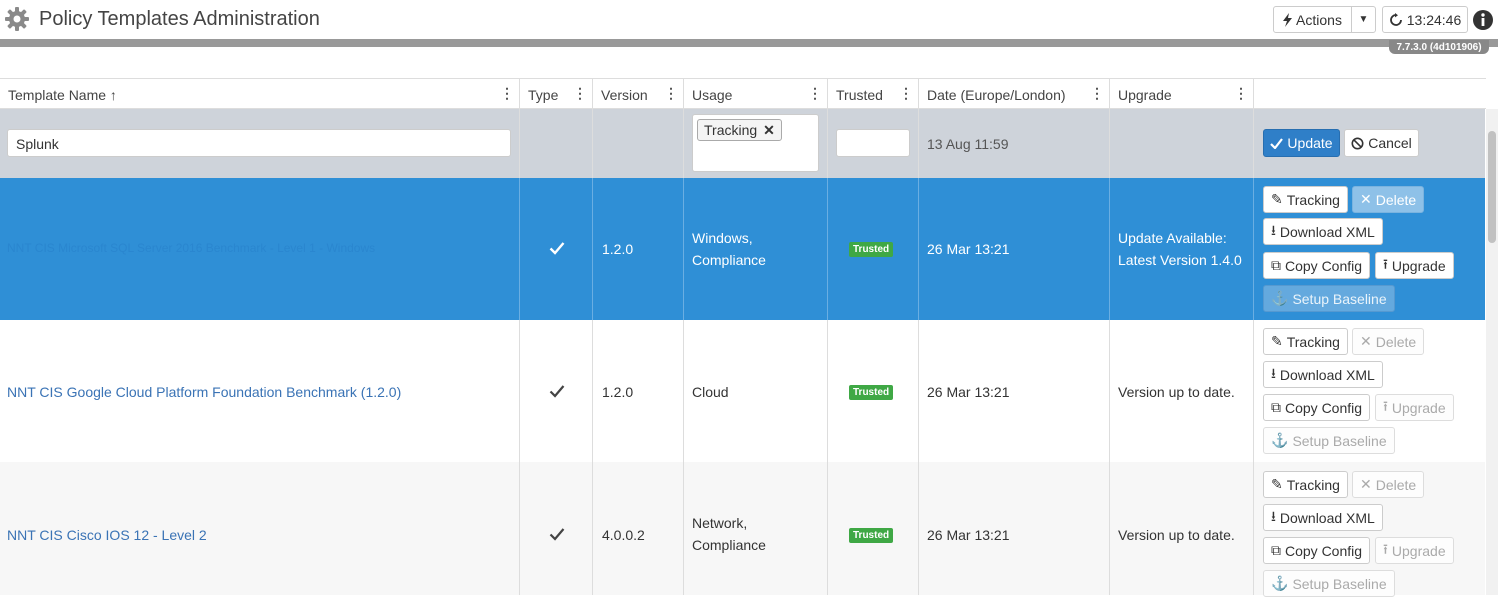 The height and width of the screenshot is (597, 1498). I want to click on refresh-button: 13:24:46, so click(1425, 19).